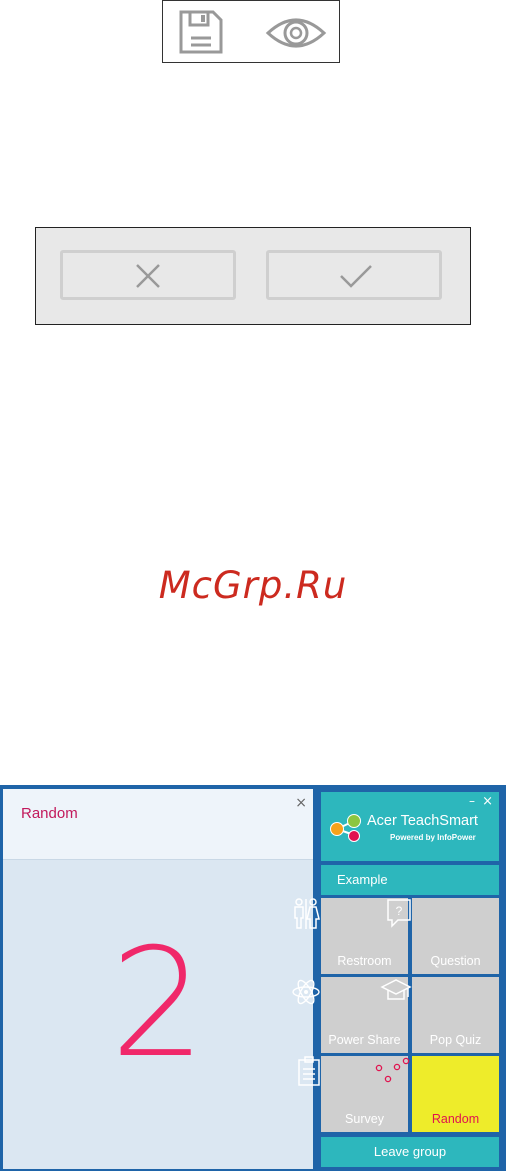 This screenshot has width=506, height=1171. What do you see at coordinates (364, 1040) in the screenshot?
I see `tile-label: Power Share` at bounding box center [364, 1040].